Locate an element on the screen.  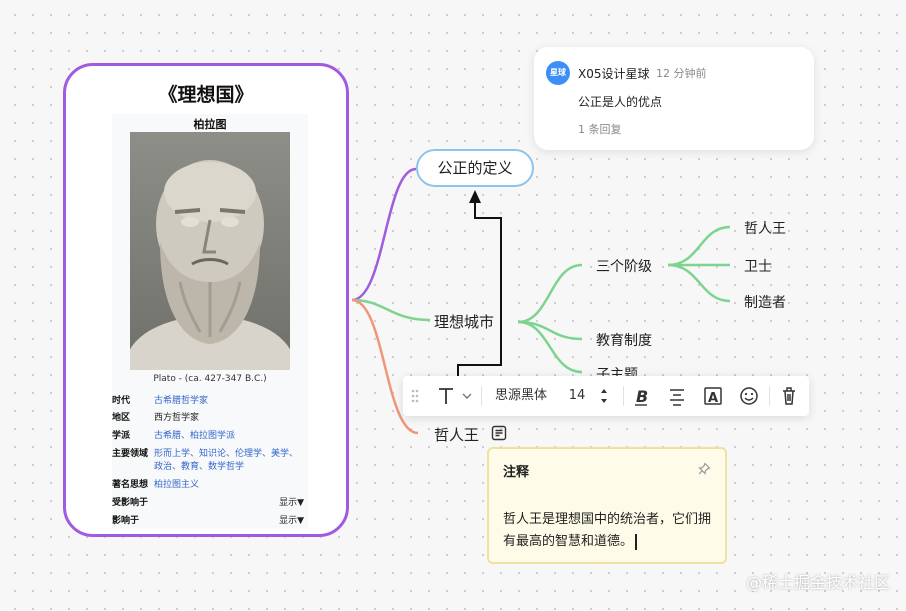
font-size-value: 14 is located at coordinates (577, 396).